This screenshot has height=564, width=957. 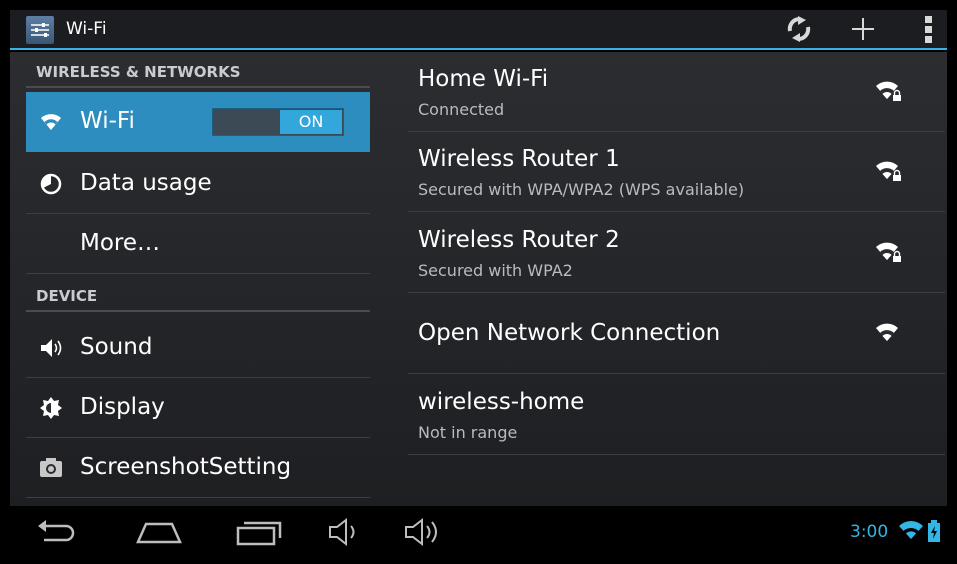 What do you see at coordinates (51, 122) in the screenshot?
I see `wifi-icon` at bounding box center [51, 122].